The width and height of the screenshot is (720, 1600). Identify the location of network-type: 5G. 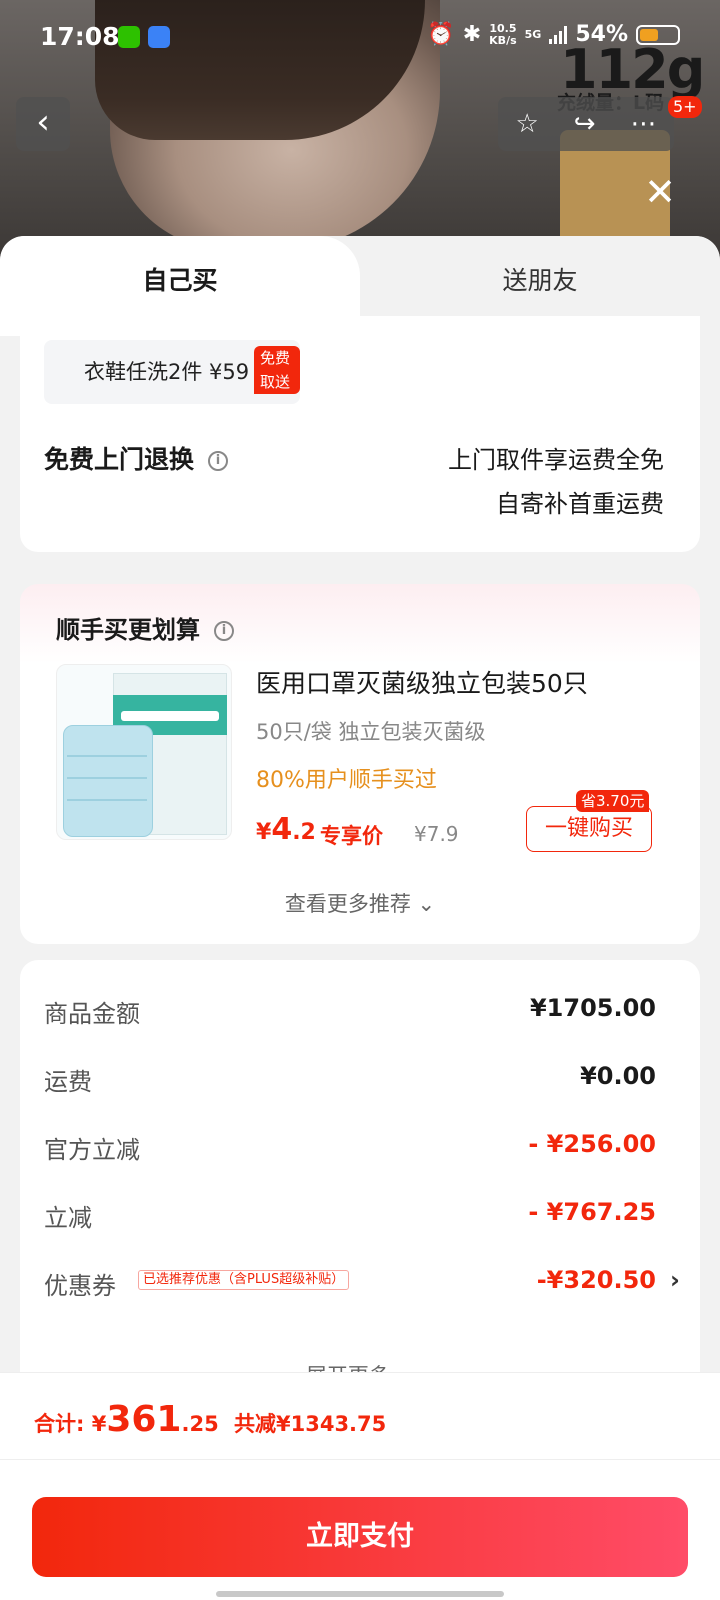
(533, 34).